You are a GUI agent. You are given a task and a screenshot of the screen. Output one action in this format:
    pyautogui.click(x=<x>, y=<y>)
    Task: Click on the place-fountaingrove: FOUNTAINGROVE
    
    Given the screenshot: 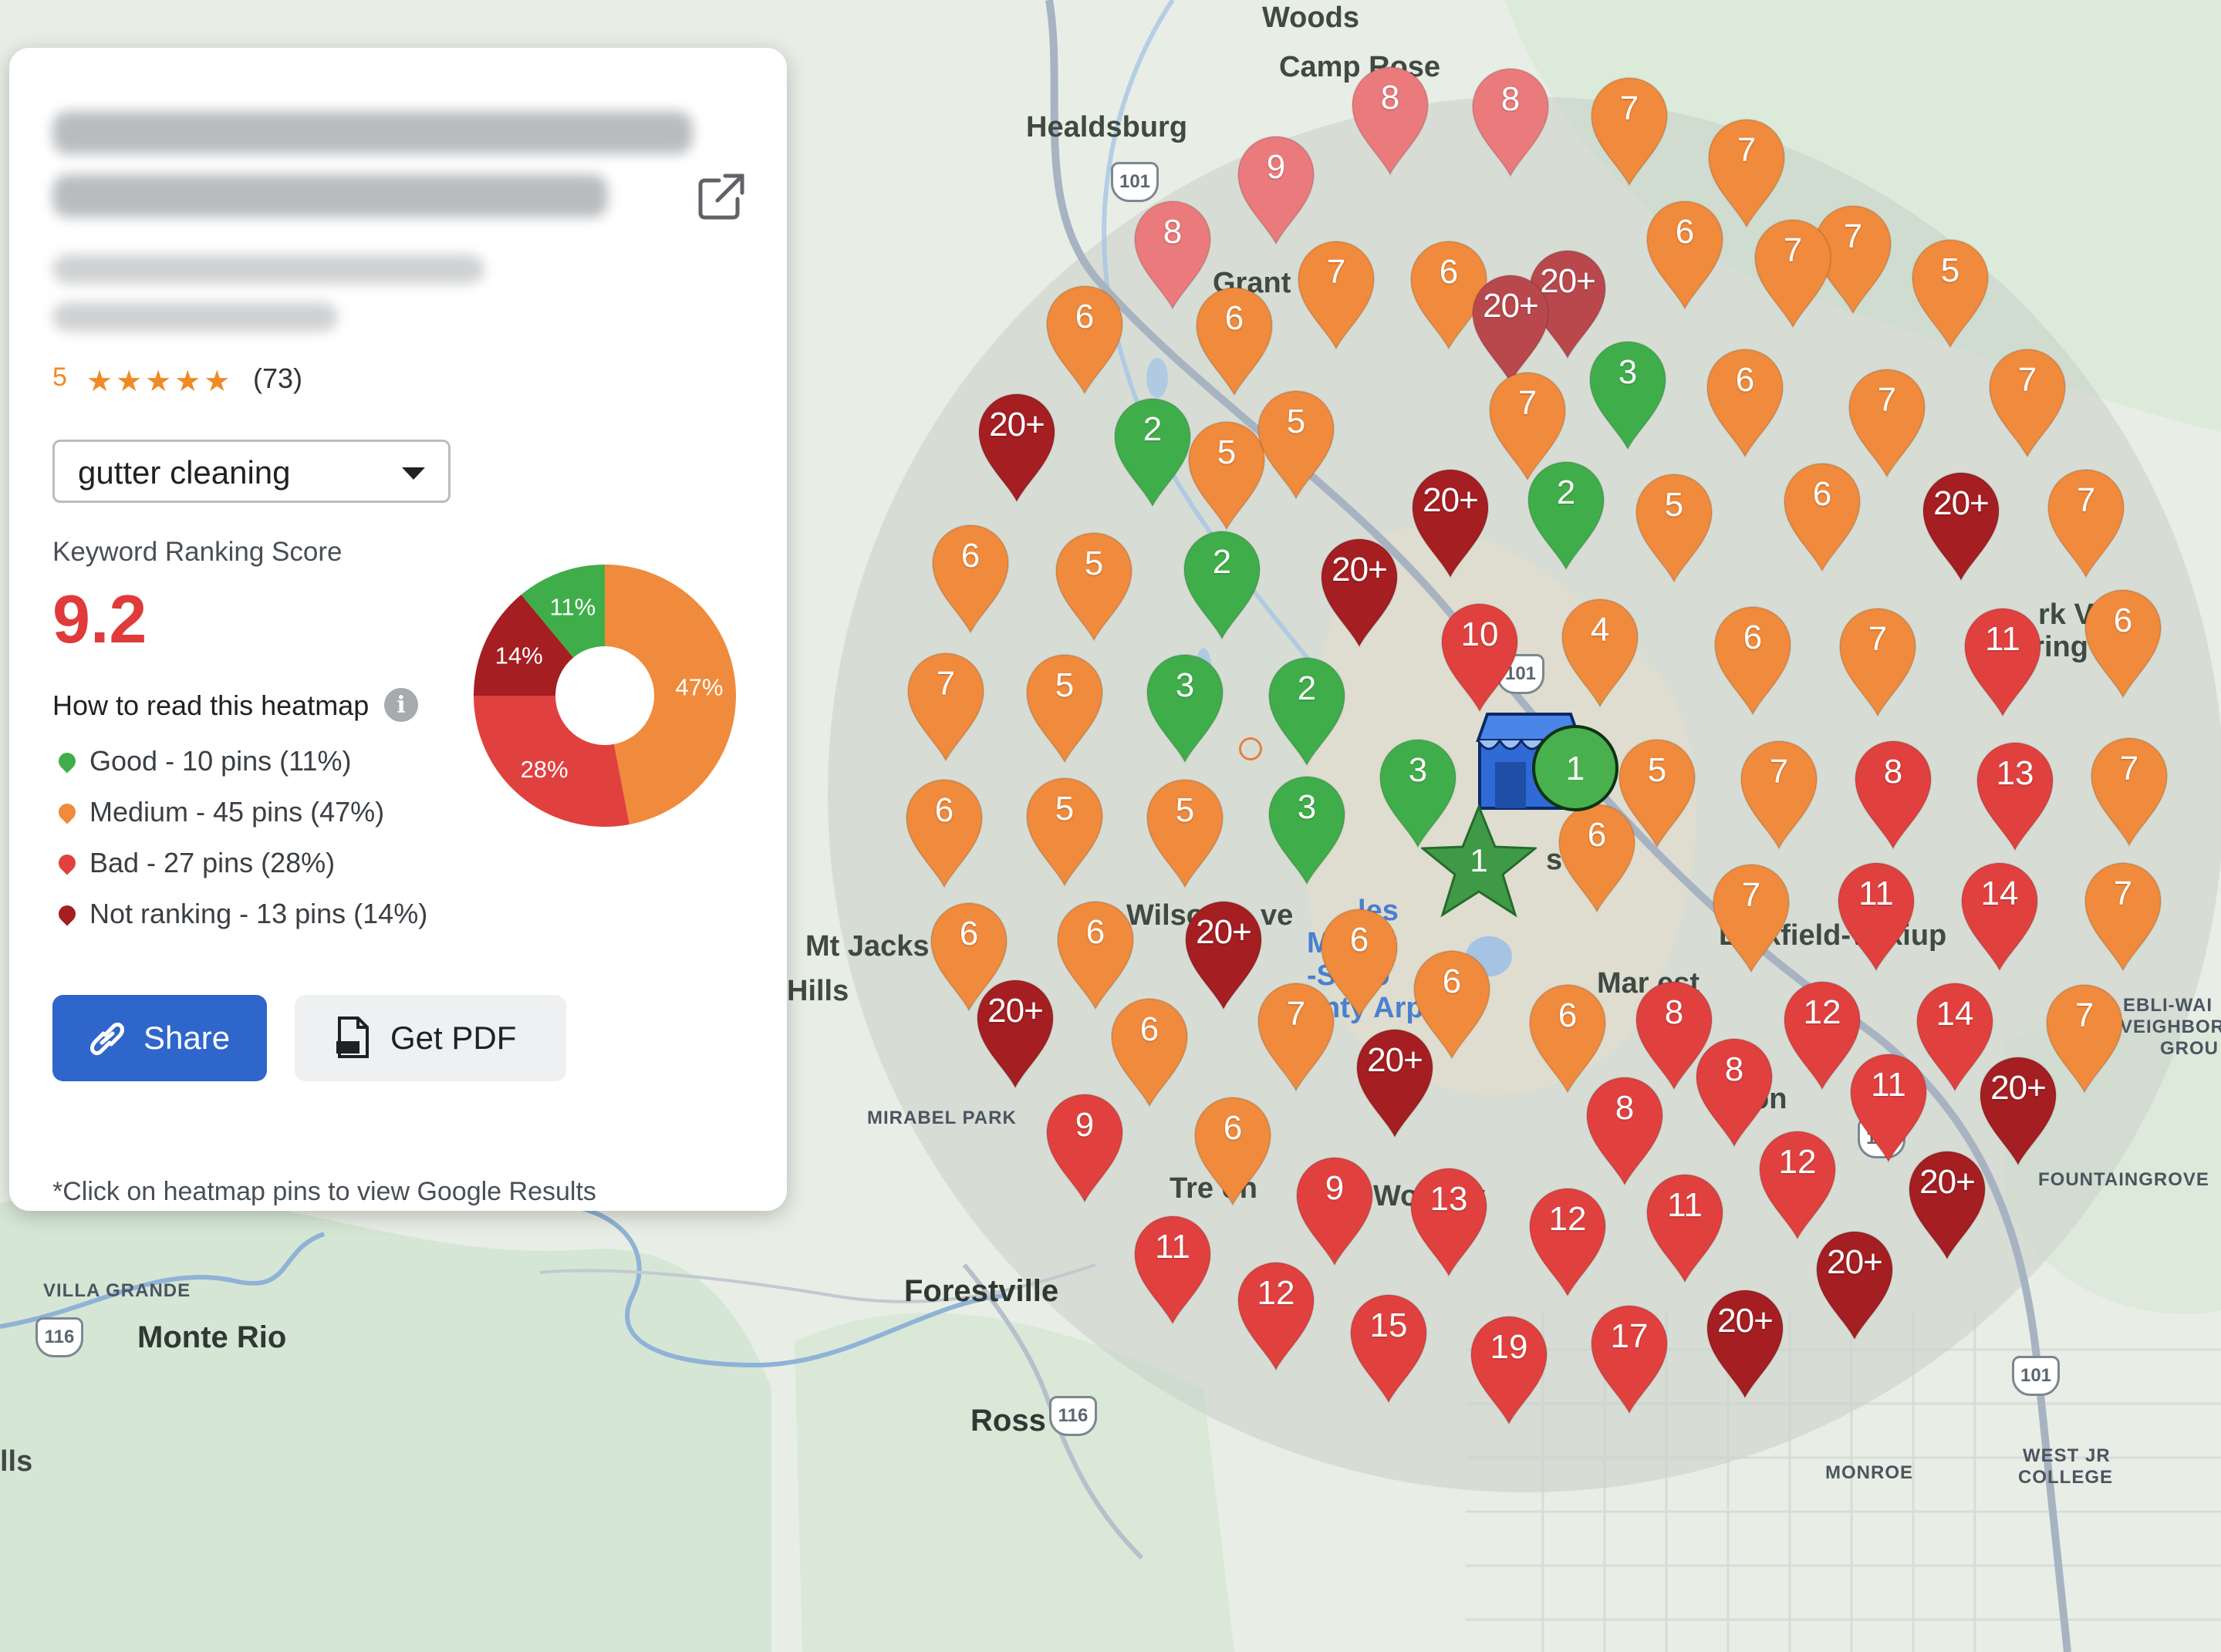 What is the action you would take?
    pyautogui.click(x=2123, y=1179)
    